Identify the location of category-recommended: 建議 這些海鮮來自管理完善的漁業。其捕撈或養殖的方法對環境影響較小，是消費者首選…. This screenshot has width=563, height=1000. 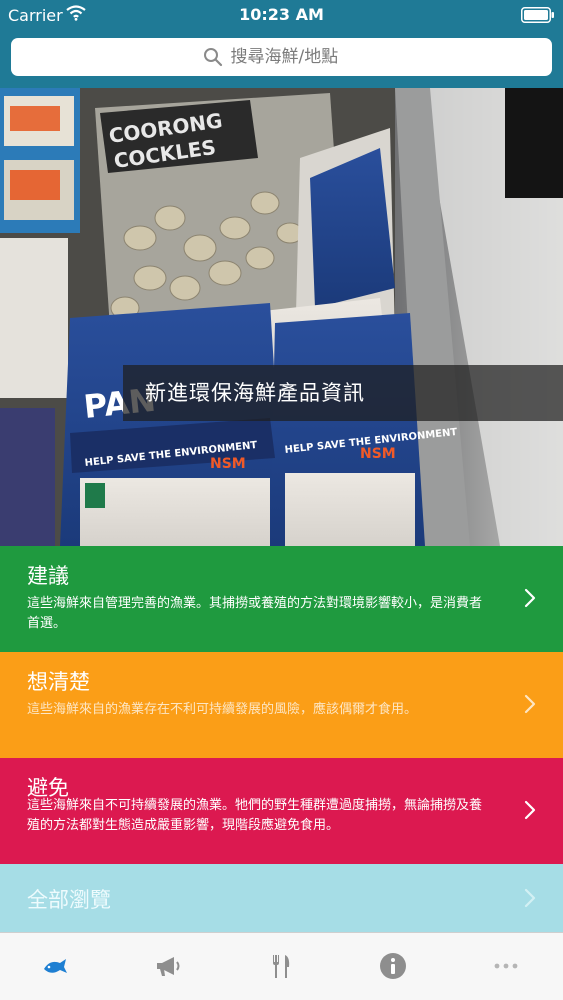
(281, 599).